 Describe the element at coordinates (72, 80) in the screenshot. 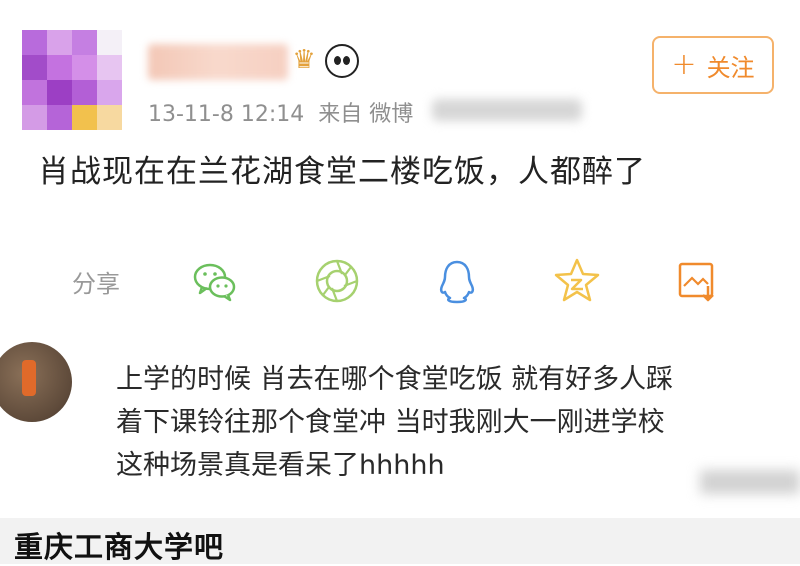

I see `user-avatar-blurred` at that location.